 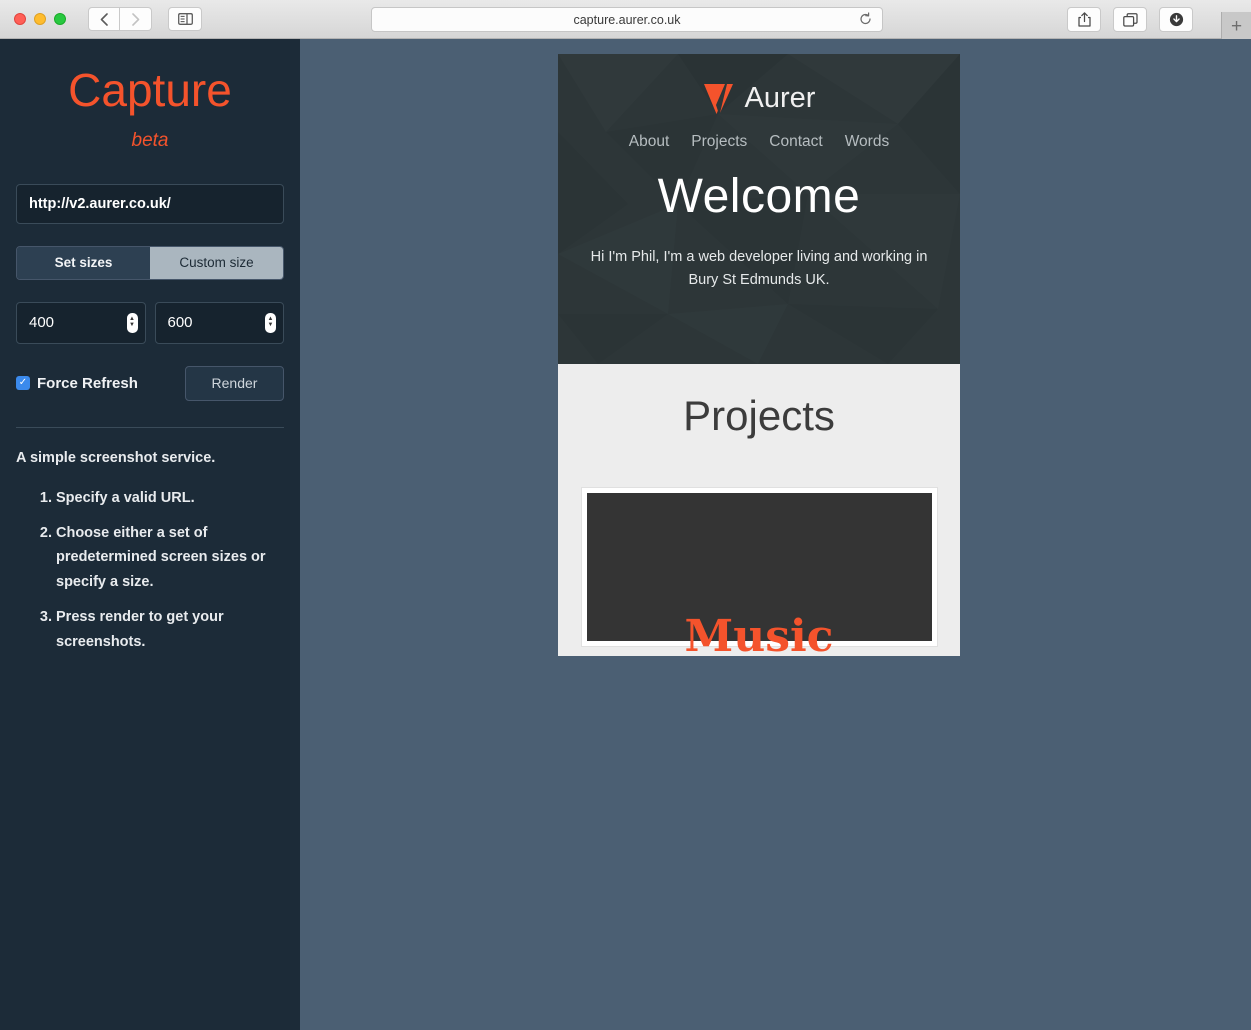 I want to click on forward-button, so click(x=136, y=19).